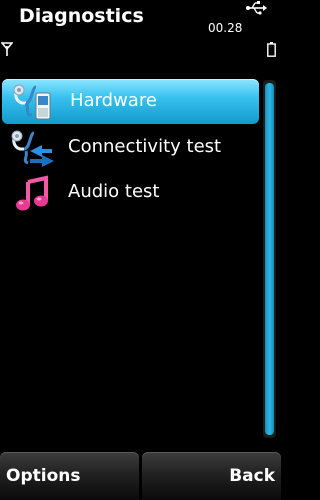  I want to click on list-item-connectivity-test: Connectivity test, so click(129, 147).